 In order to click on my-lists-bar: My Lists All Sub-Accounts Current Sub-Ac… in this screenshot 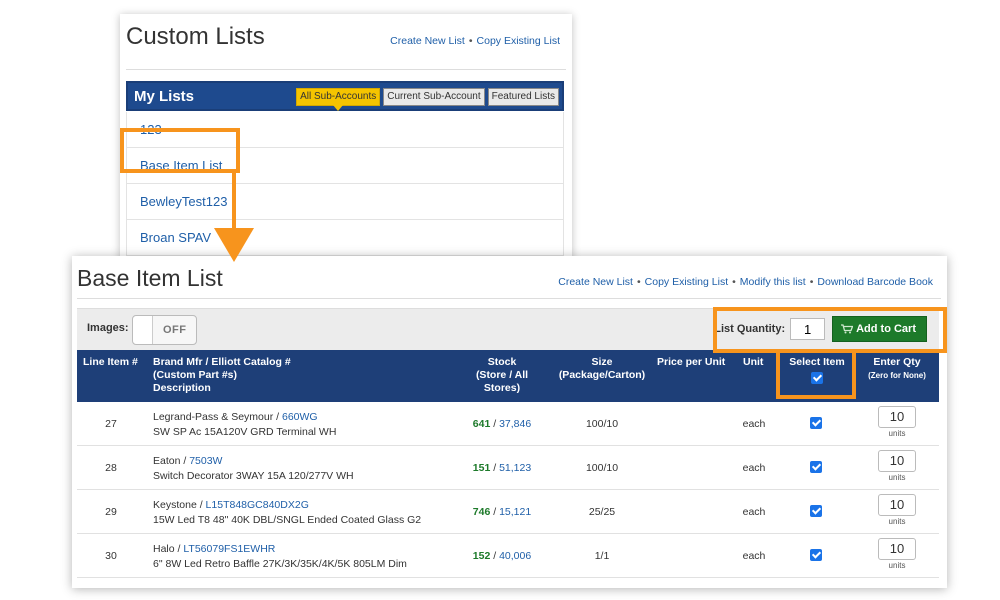, I will do `click(345, 96)`.